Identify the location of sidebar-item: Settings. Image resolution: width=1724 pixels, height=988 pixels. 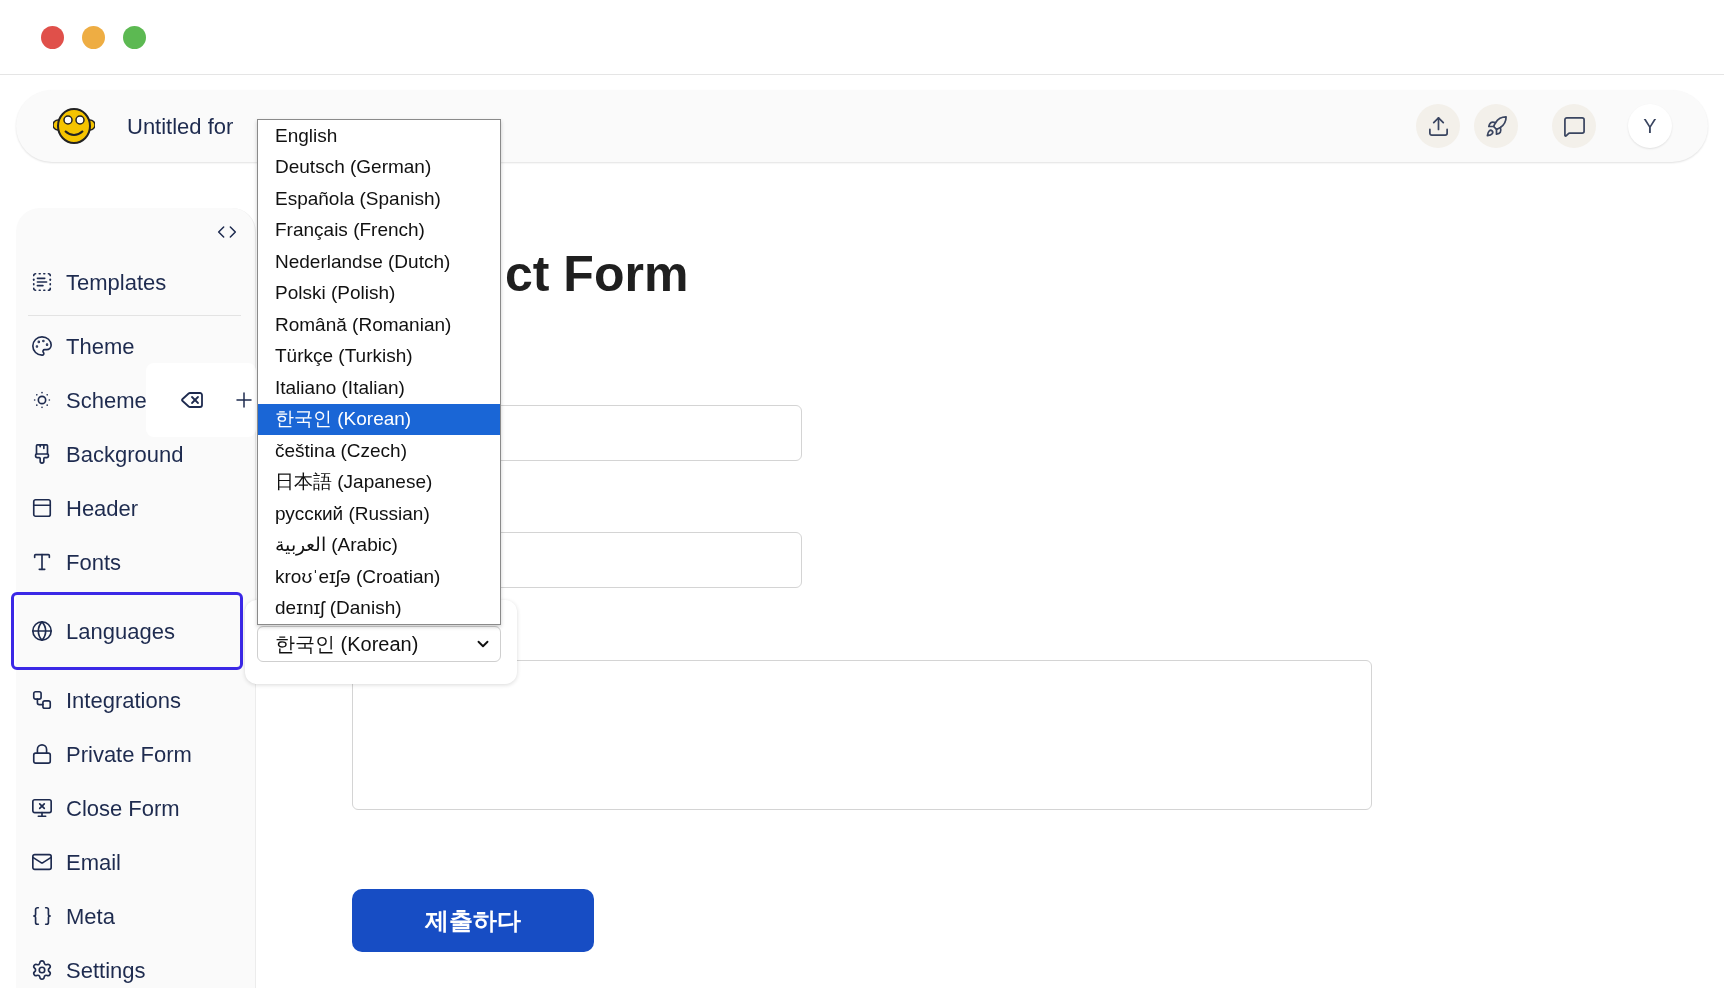
(134, 967).